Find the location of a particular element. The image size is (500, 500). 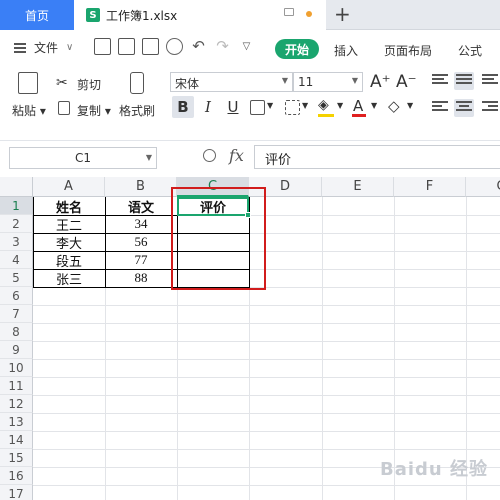

paste-button: 粘贴 ▾ is located at coordinates (29, 110).